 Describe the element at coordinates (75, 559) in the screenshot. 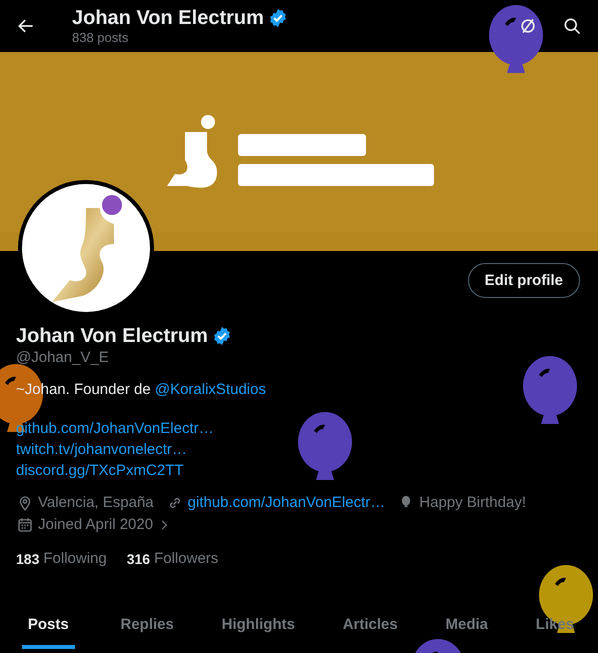

I see `stat-label: Following` at that location.